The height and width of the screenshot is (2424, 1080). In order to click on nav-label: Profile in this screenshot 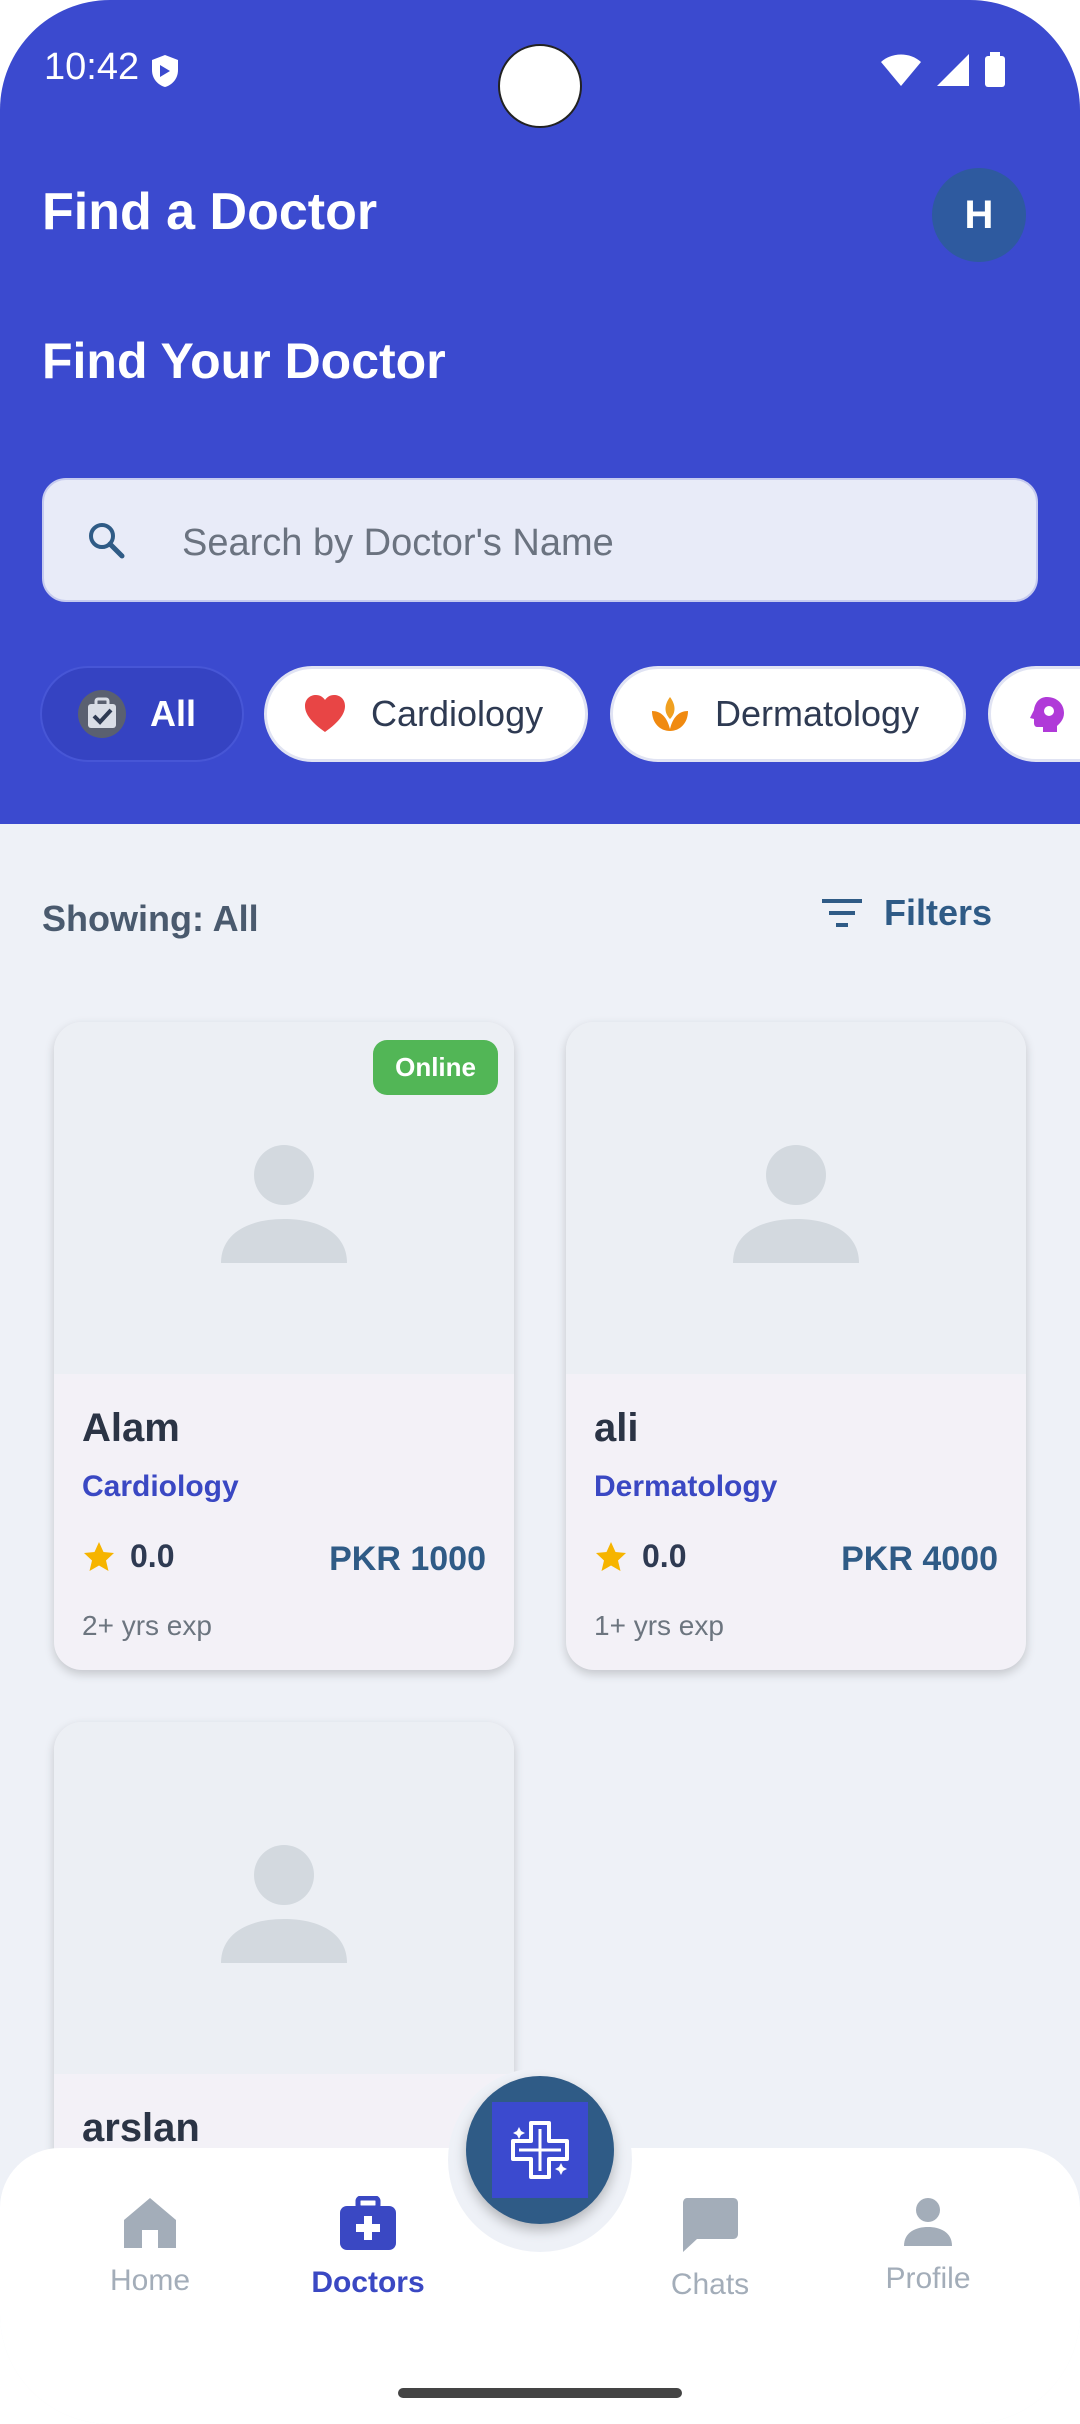, I will do `click(928, 2278)`.